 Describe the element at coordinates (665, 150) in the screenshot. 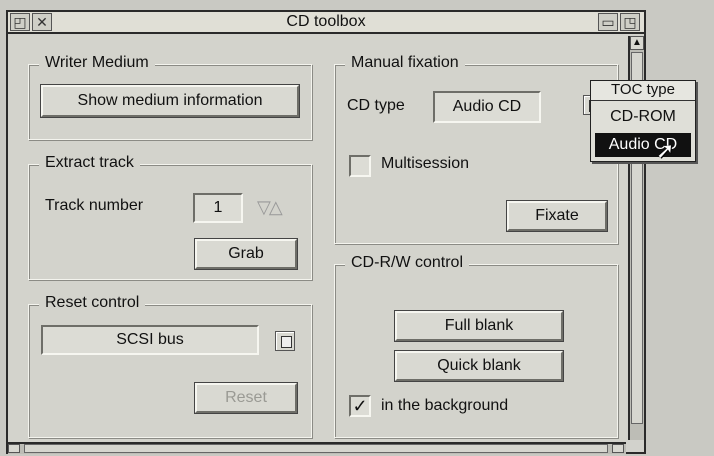

I see `pointer-cursor-icon: ➚` at that location.